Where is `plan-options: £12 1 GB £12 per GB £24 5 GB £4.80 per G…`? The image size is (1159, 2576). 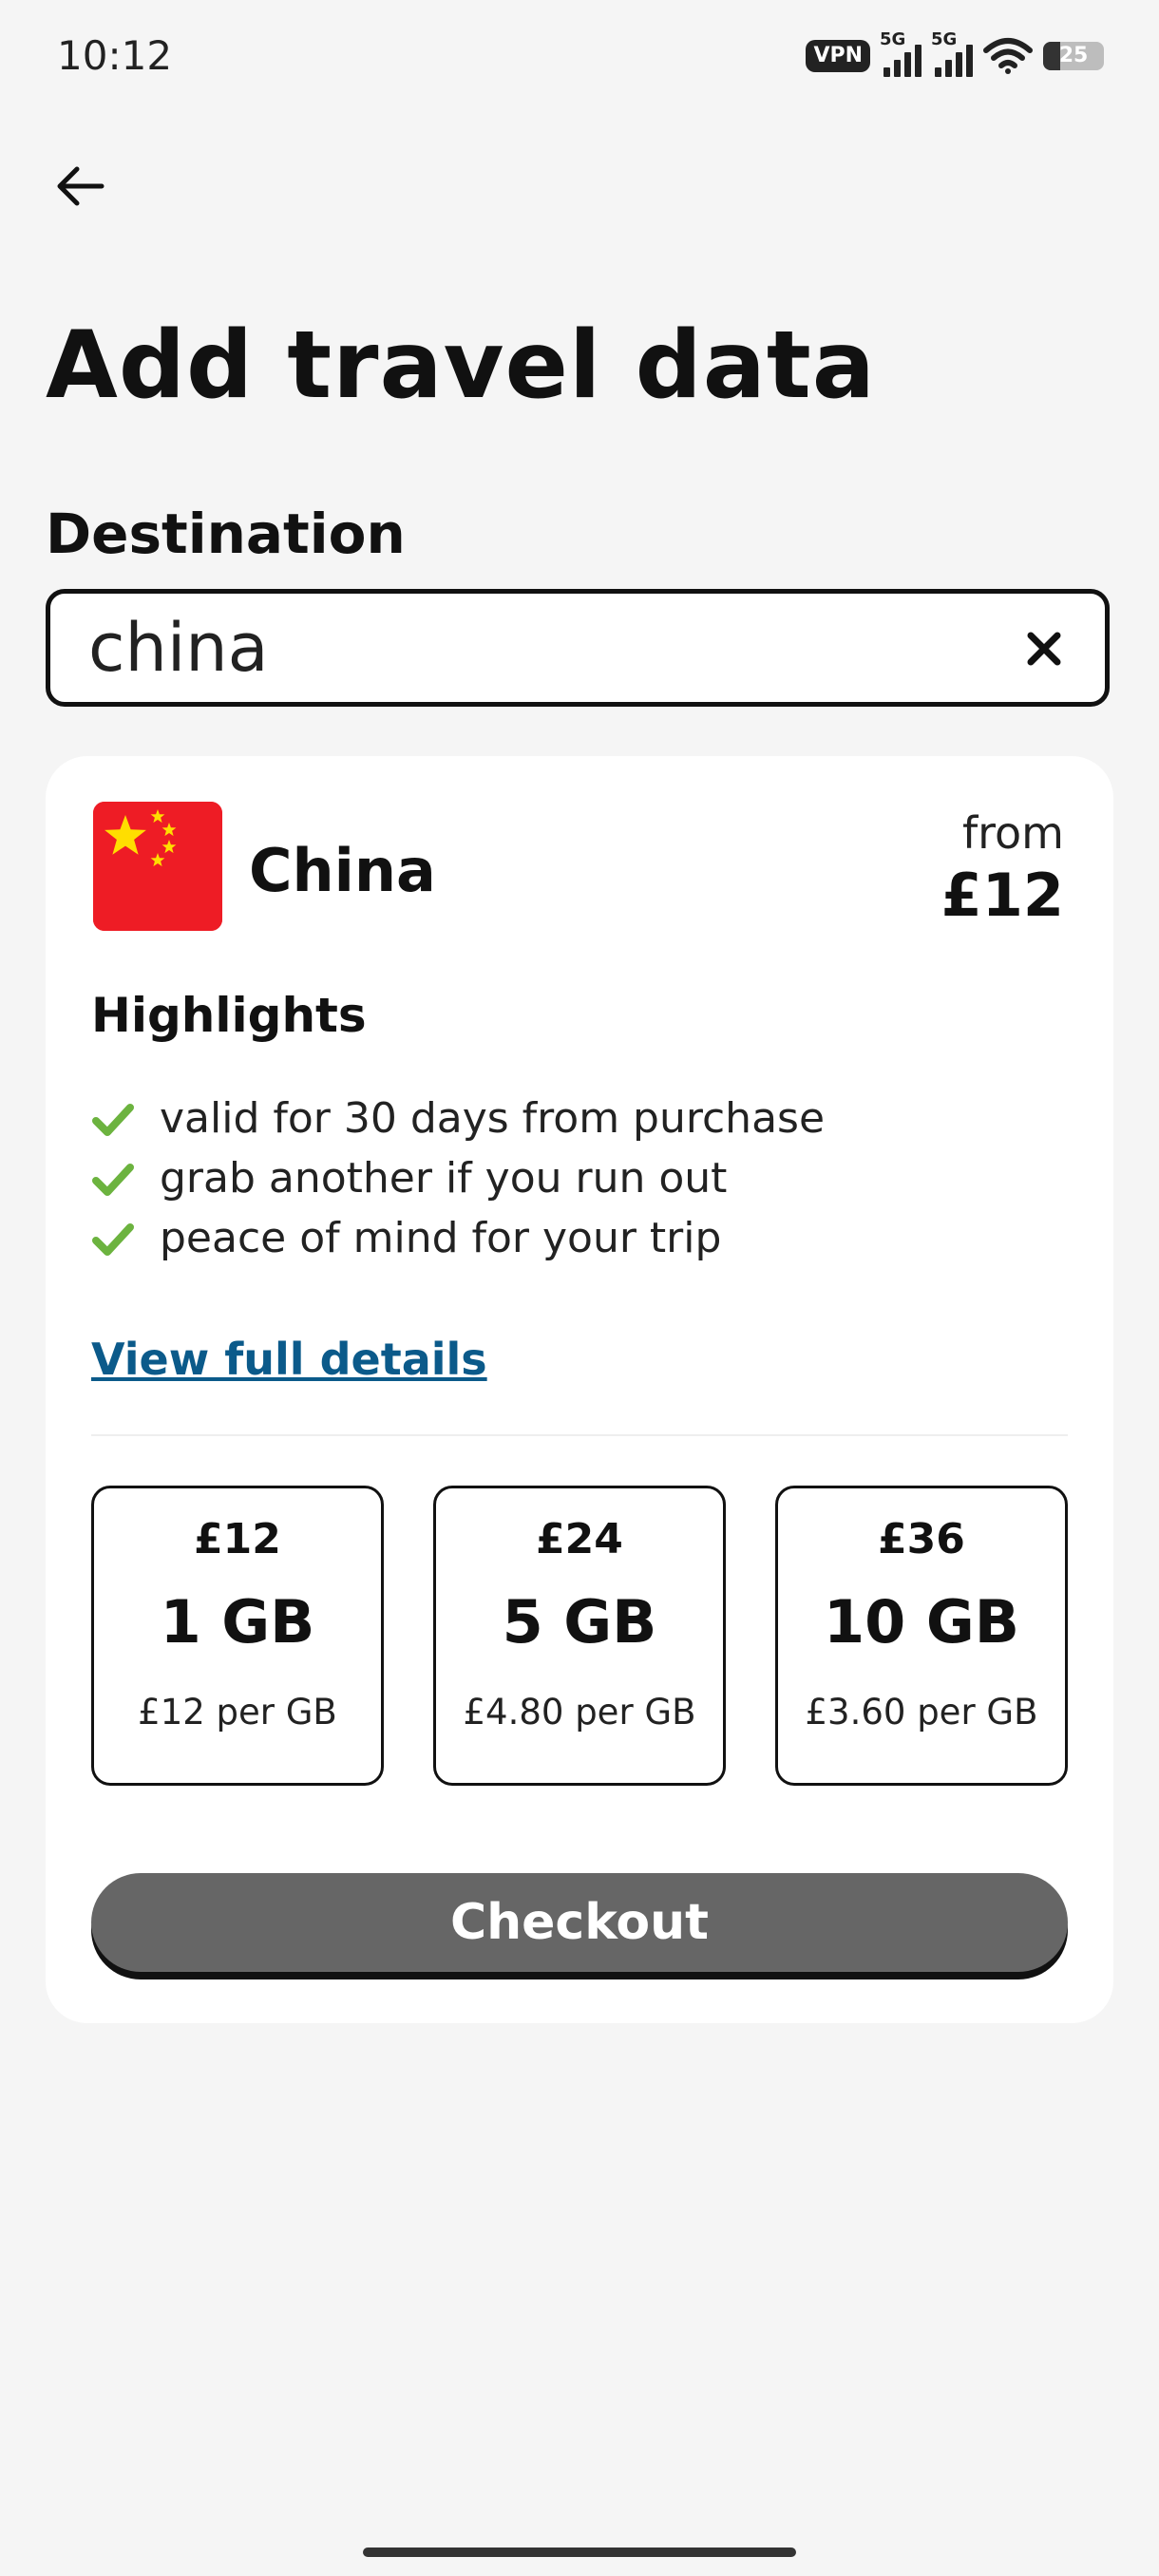
plan-options: £12 1 GB £12 per GB £24 5 GB £4.80 per G… is located at coordinates (579, 1636).